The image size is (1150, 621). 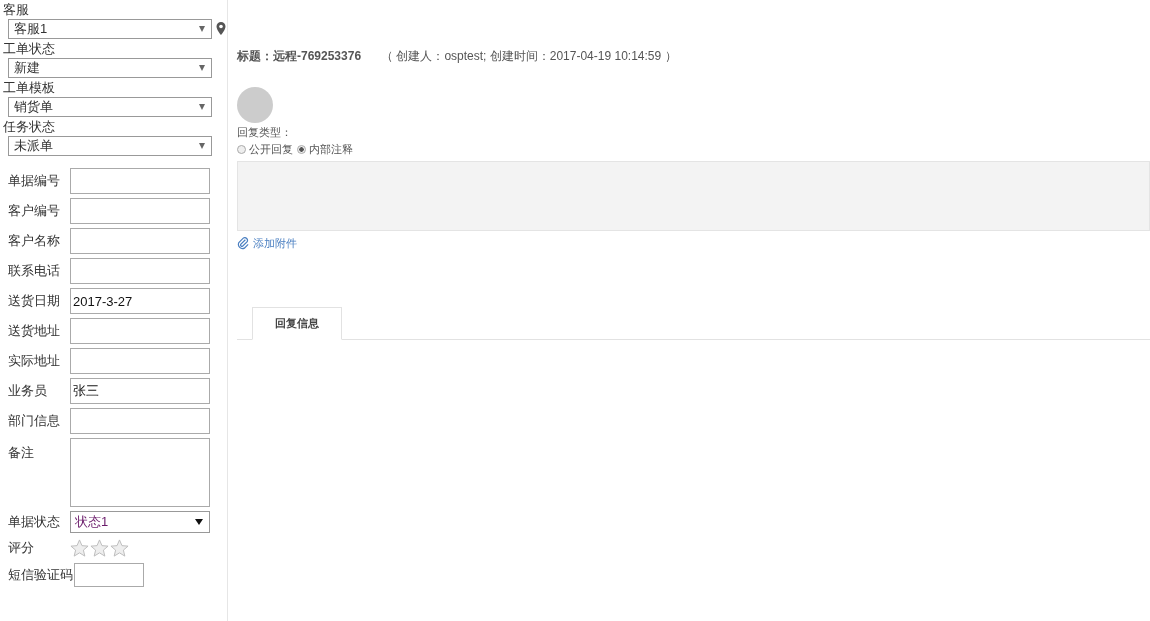 I want to click on dropdown: 新建, so click(x=110, y=68).